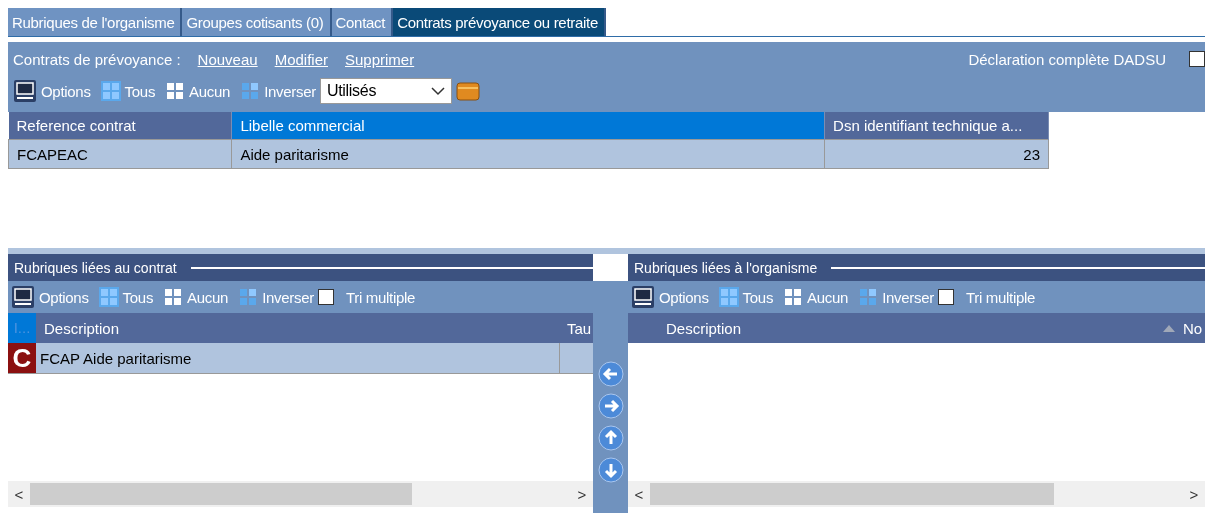  What do you see at coordinates (257, 22) in the screenshot?
I see `tab: Groupes cotisants (0)` at bounding box center [257, 22].